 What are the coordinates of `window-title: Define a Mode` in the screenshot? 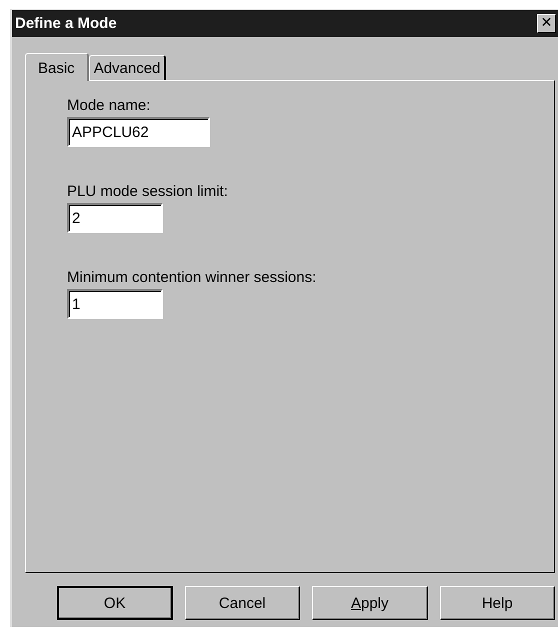 It's located at (66, 23).